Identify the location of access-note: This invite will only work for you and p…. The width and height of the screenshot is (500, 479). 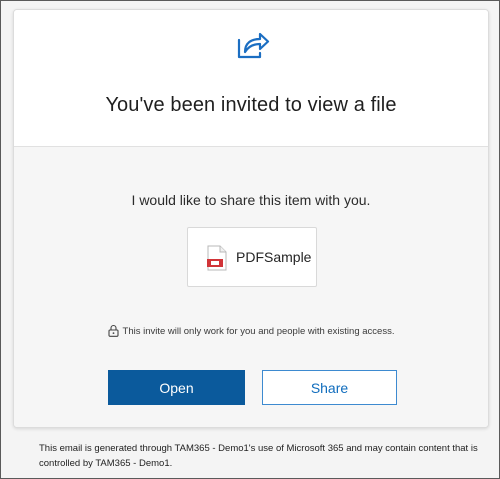
(251, 330).